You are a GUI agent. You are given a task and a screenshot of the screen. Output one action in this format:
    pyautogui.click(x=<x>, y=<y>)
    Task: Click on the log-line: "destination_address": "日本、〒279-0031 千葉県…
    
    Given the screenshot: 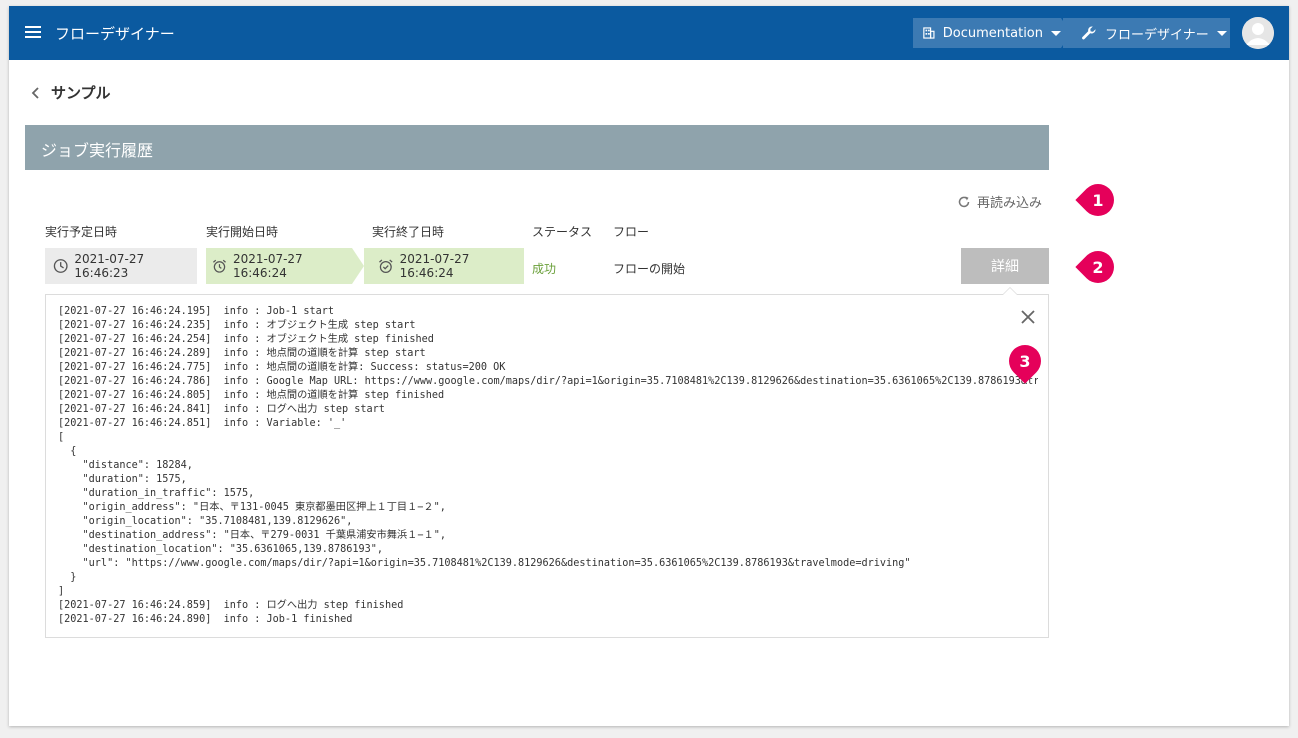 What is the action you would take?
    pyautogui.click(x=264, y=535)
    